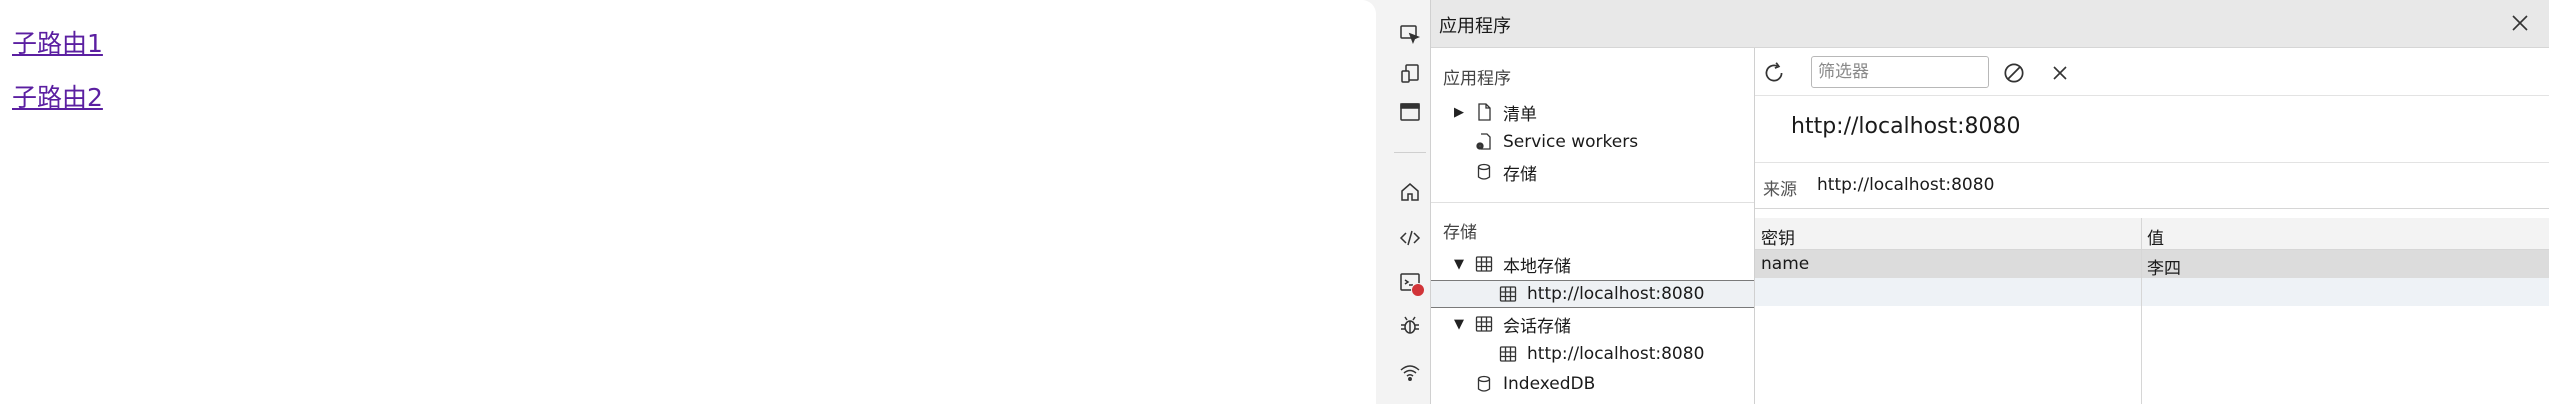  I want to click on delete-selected-button, so click(2060, 73).